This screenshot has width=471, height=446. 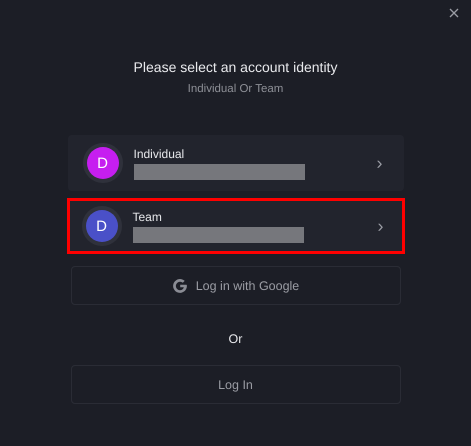 What do you see at coordinates (454, 13) in the screenshot?
I see `close-icon` at bounding box center [454, 13].